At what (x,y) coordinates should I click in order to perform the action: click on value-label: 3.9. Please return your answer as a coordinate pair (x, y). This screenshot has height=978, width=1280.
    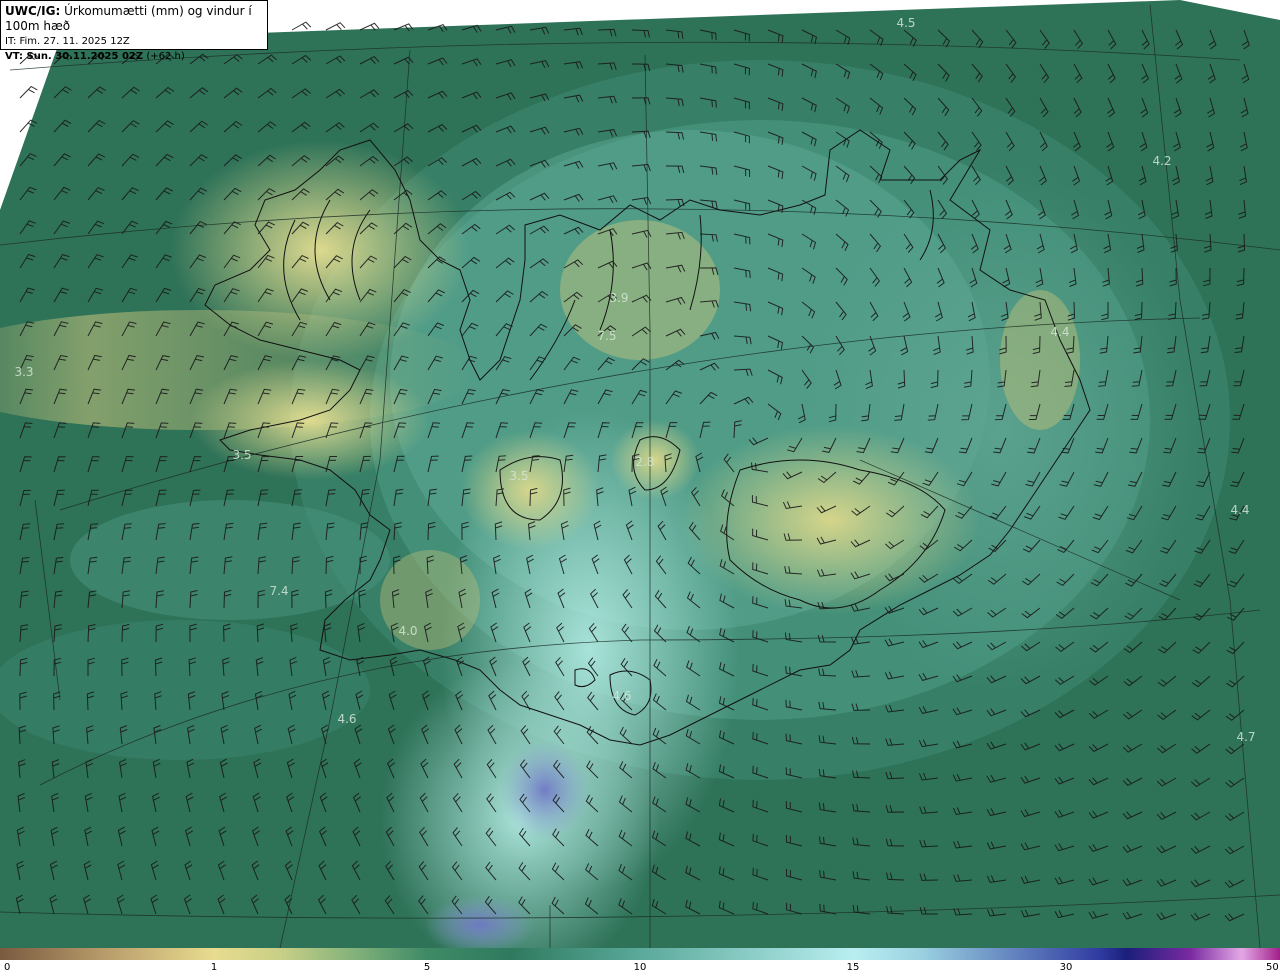
    Looking at the image, I should click on (619, 298).